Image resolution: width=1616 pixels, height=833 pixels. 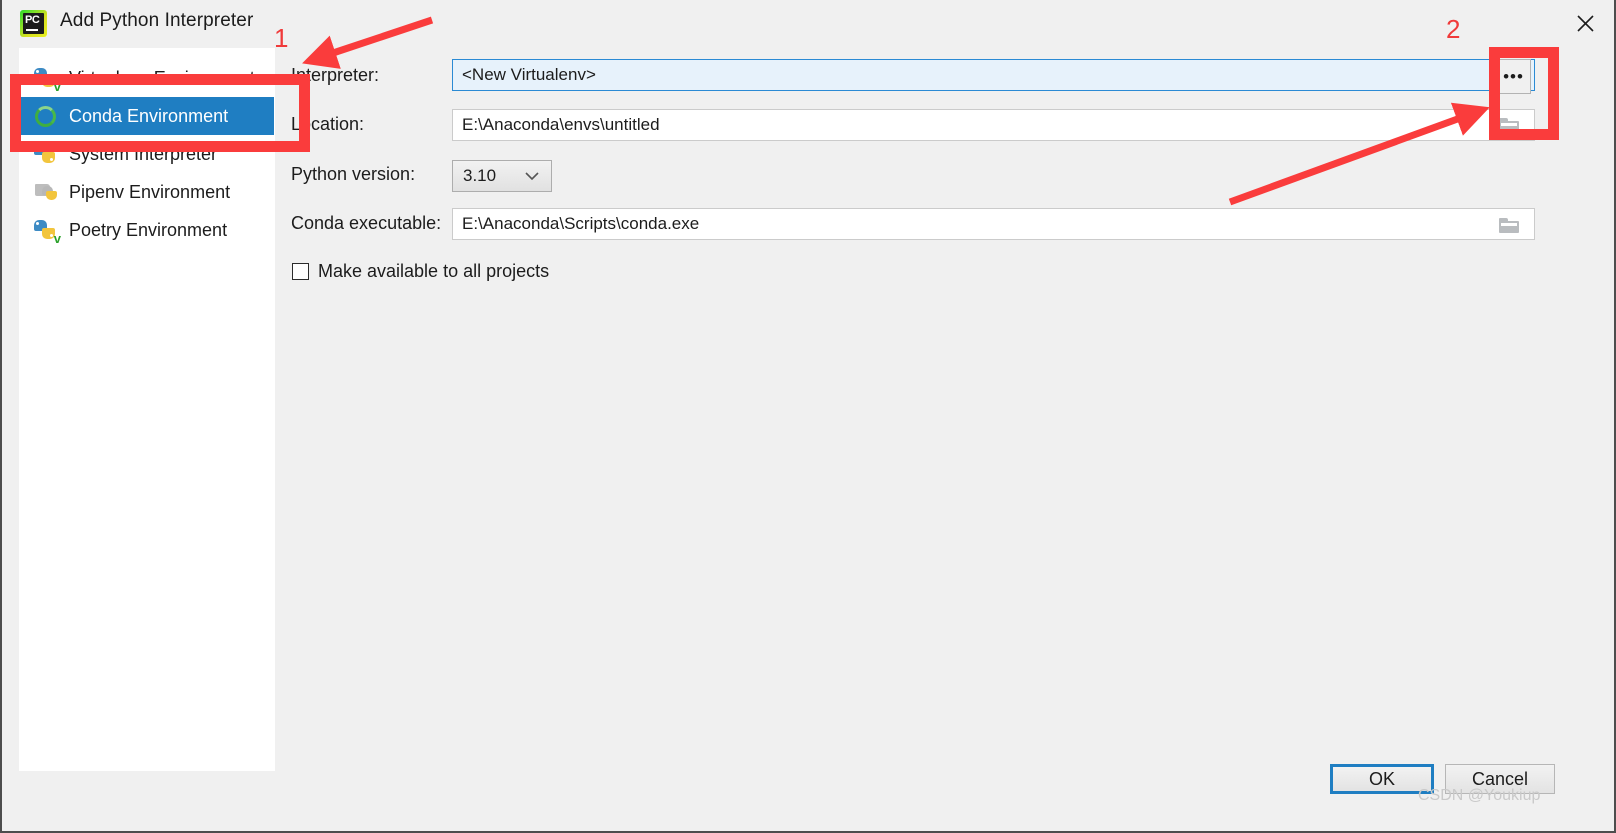 What do you see at coordinates (366, 223) in the screenshot?
I see `conda-executable-label: Conda executable:` at bounding box center [366, 223].